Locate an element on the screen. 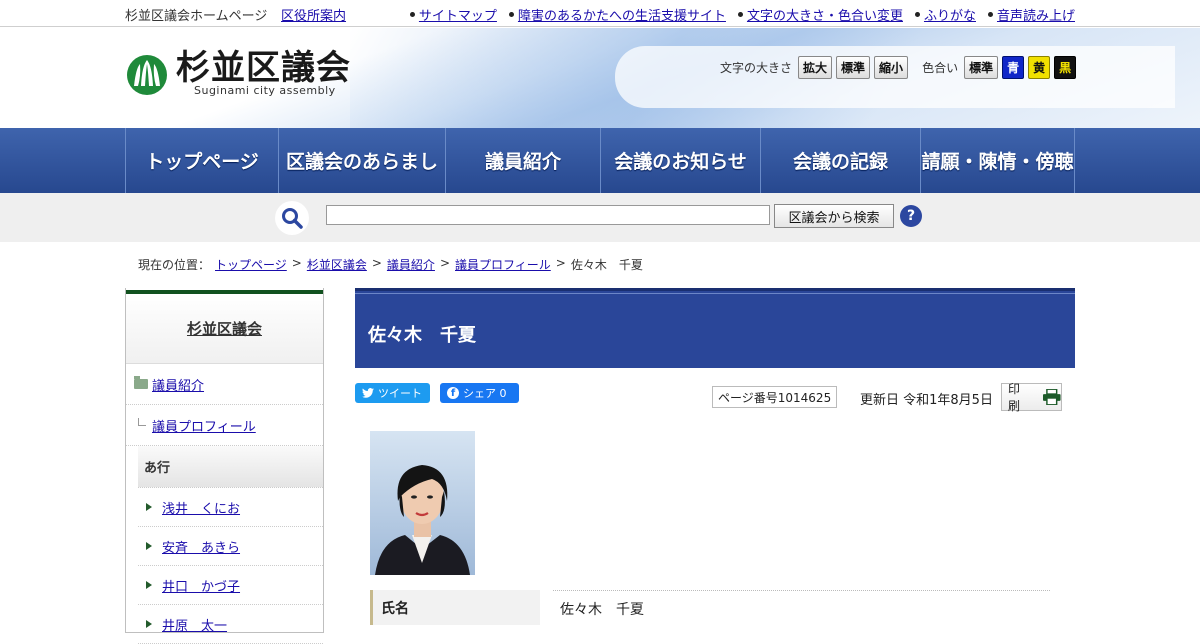 This screenshot has width=1200, height=644. facebook-share-button: f シェア 0 is located at coordinates (479, 393).